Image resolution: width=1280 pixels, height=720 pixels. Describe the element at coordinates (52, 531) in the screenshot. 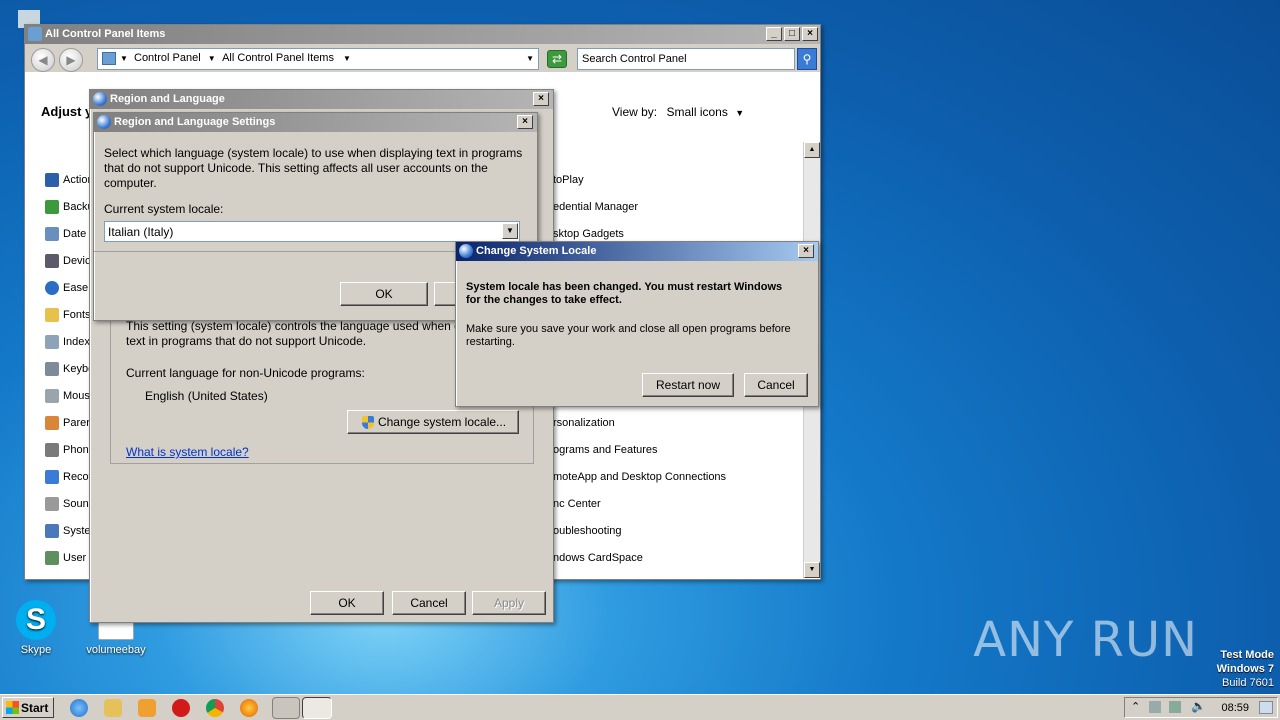

I see `system-icon` at that location.